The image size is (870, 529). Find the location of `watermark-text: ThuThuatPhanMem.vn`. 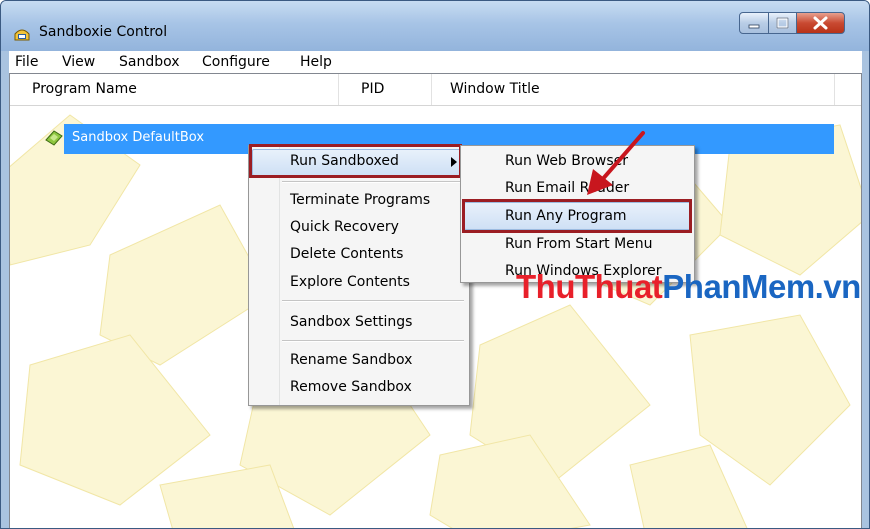

watermark-text: ThuThuatPhanMem.vn is located at coordinates (688, 287).